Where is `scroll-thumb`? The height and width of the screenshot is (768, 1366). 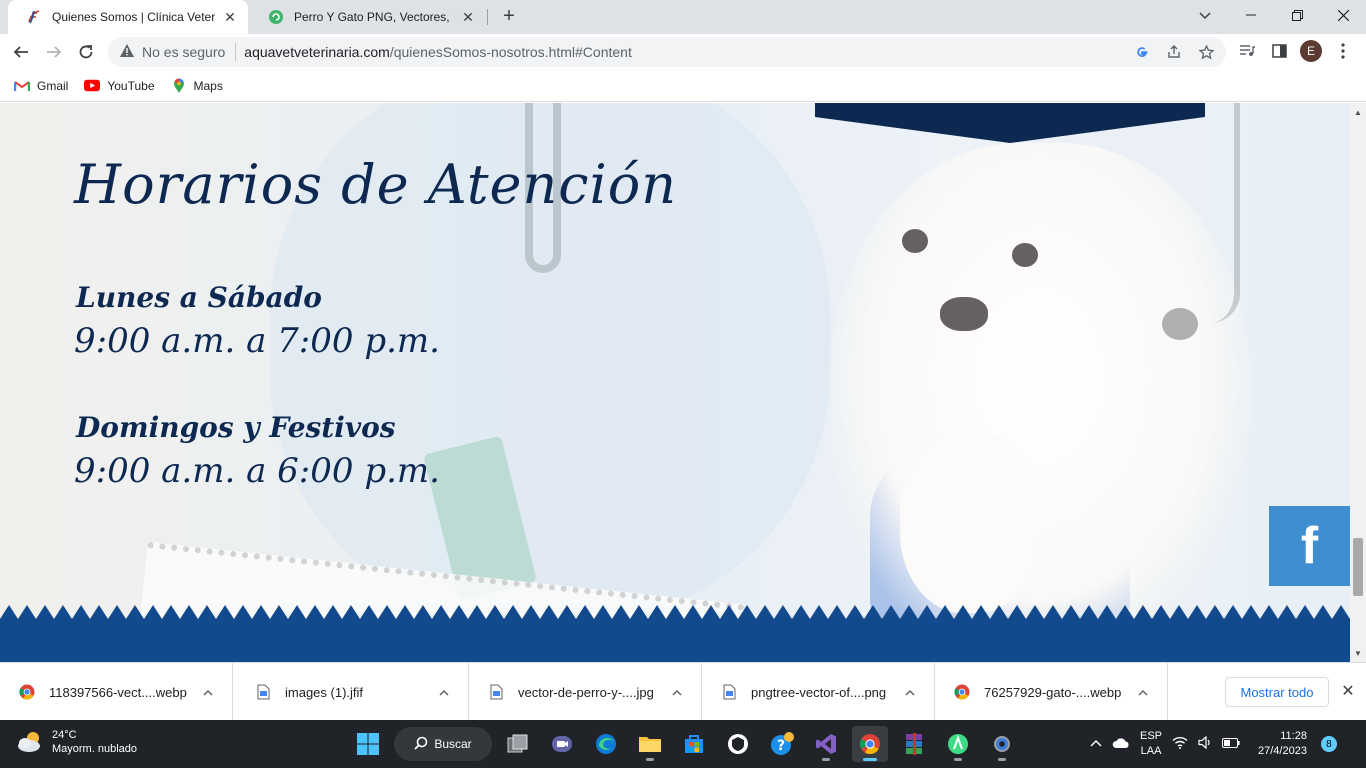 scroll-thumb is located at coordinates (1358, 567).